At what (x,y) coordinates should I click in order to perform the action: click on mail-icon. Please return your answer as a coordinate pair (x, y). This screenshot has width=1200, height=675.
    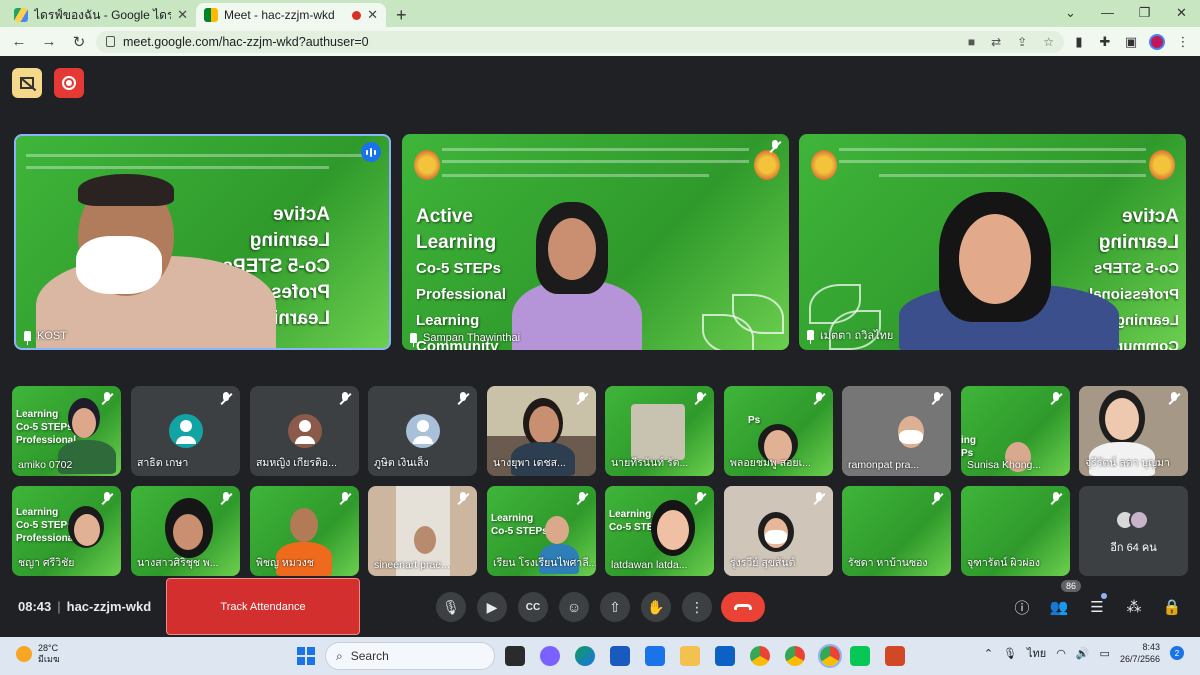
    Looking at the image, I should click on (725, 656).